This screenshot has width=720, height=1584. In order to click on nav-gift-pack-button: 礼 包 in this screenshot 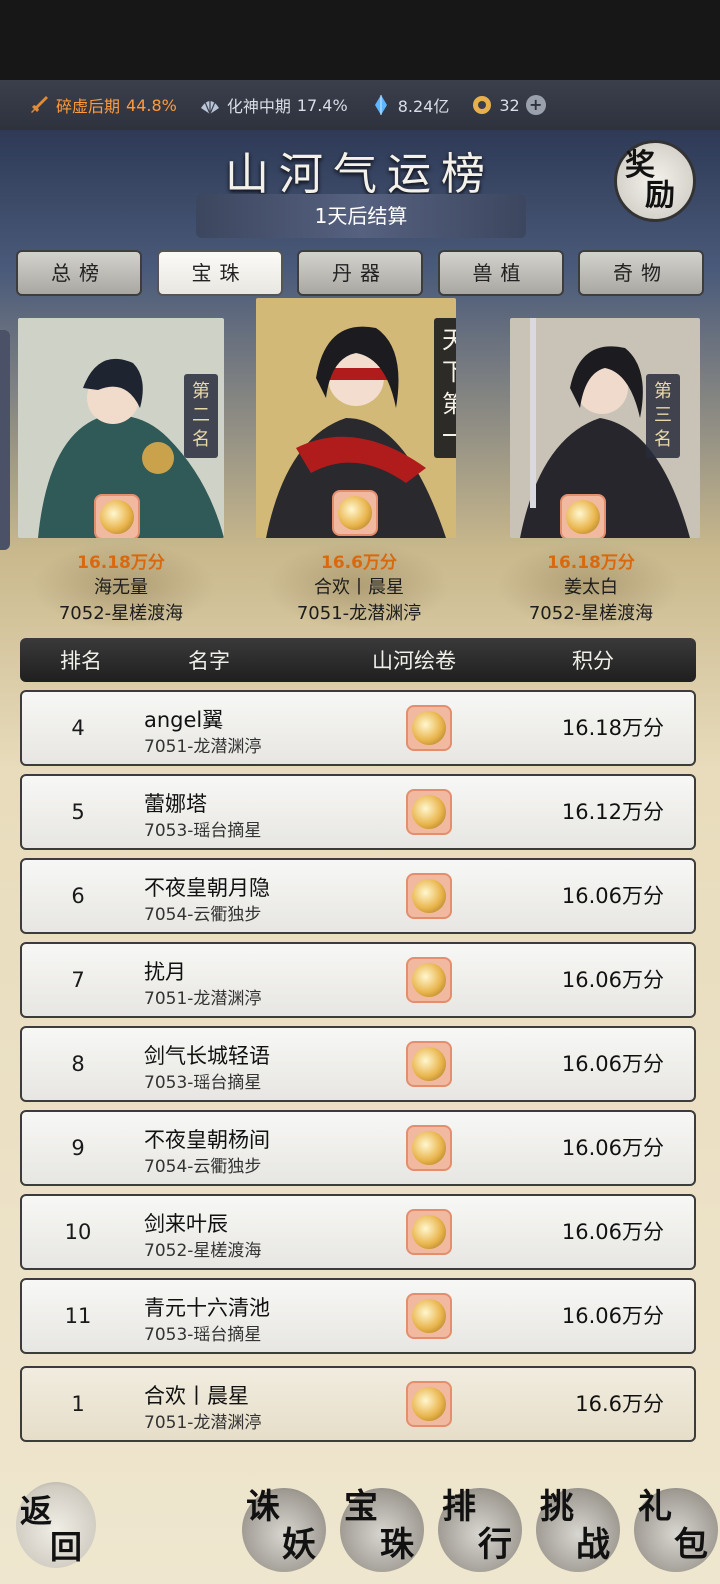, I will do `click(676, 1530)`.